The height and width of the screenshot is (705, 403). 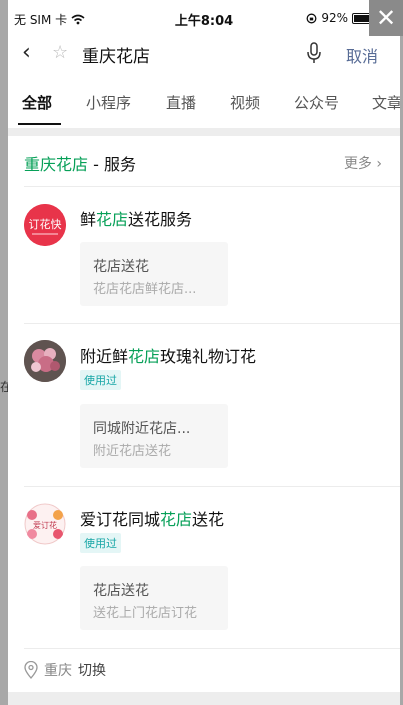 I want to click on service-logo: 订花快, so click(x=45, y=225).